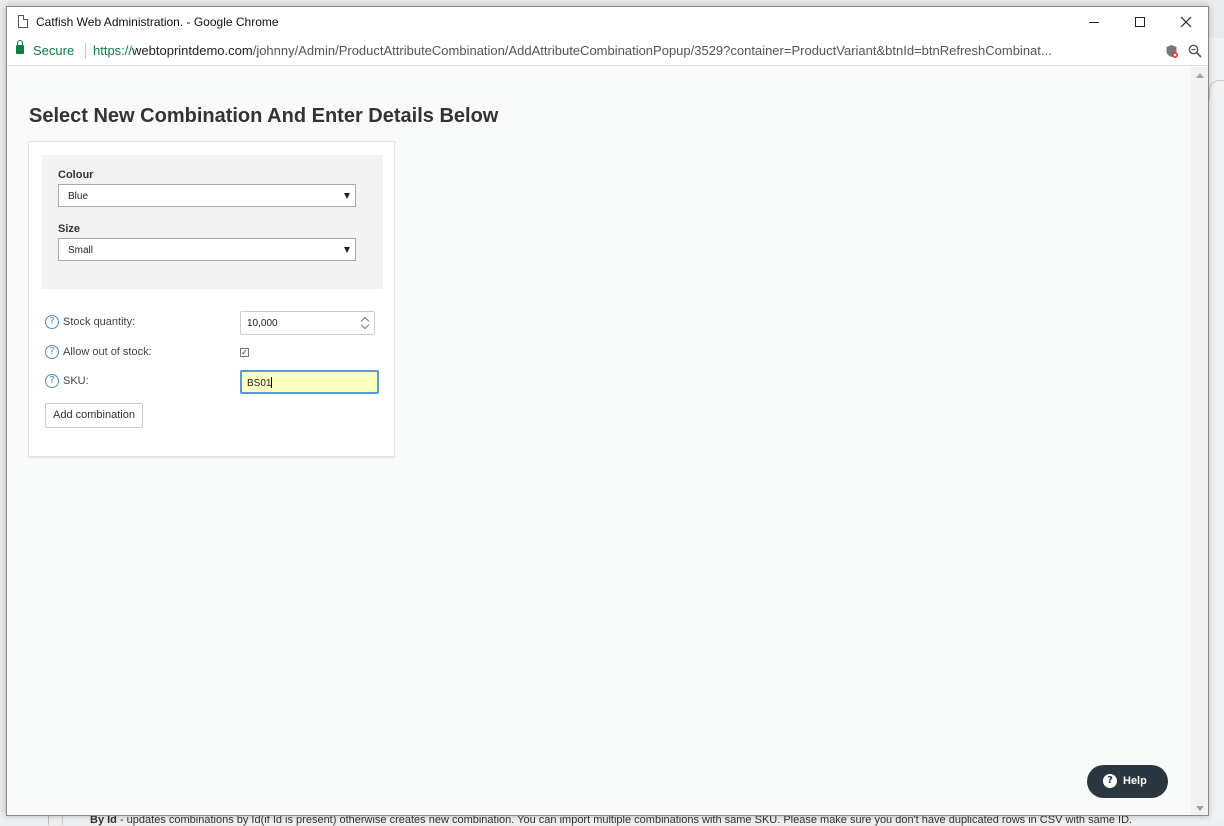 The height and width of the screenshot is (826, 1224). Describe the element at coordinates (1200, 808) in the screenshot. I see `scroll-down-icon` at that location.